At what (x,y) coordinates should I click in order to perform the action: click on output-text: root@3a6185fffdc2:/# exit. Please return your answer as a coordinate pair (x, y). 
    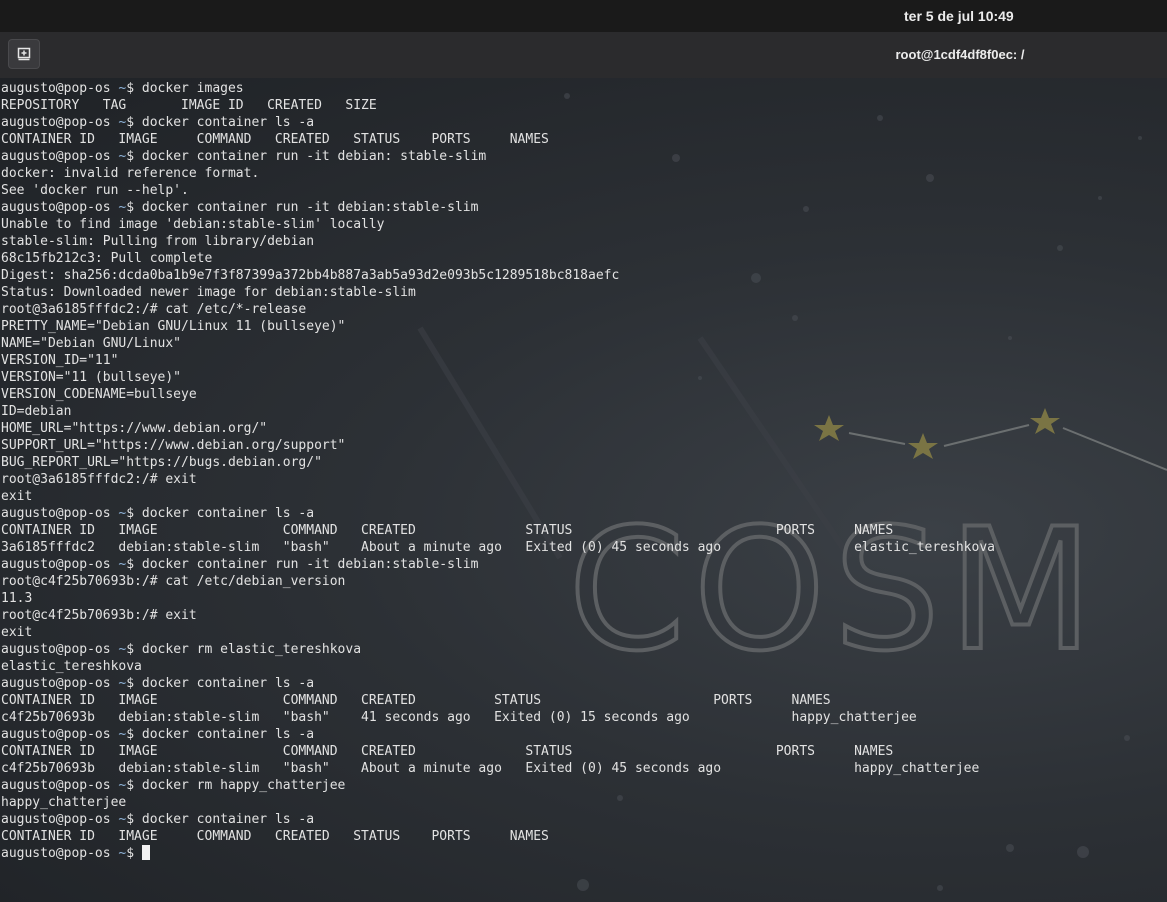
    Looking at the image, I should click on (99, 479).